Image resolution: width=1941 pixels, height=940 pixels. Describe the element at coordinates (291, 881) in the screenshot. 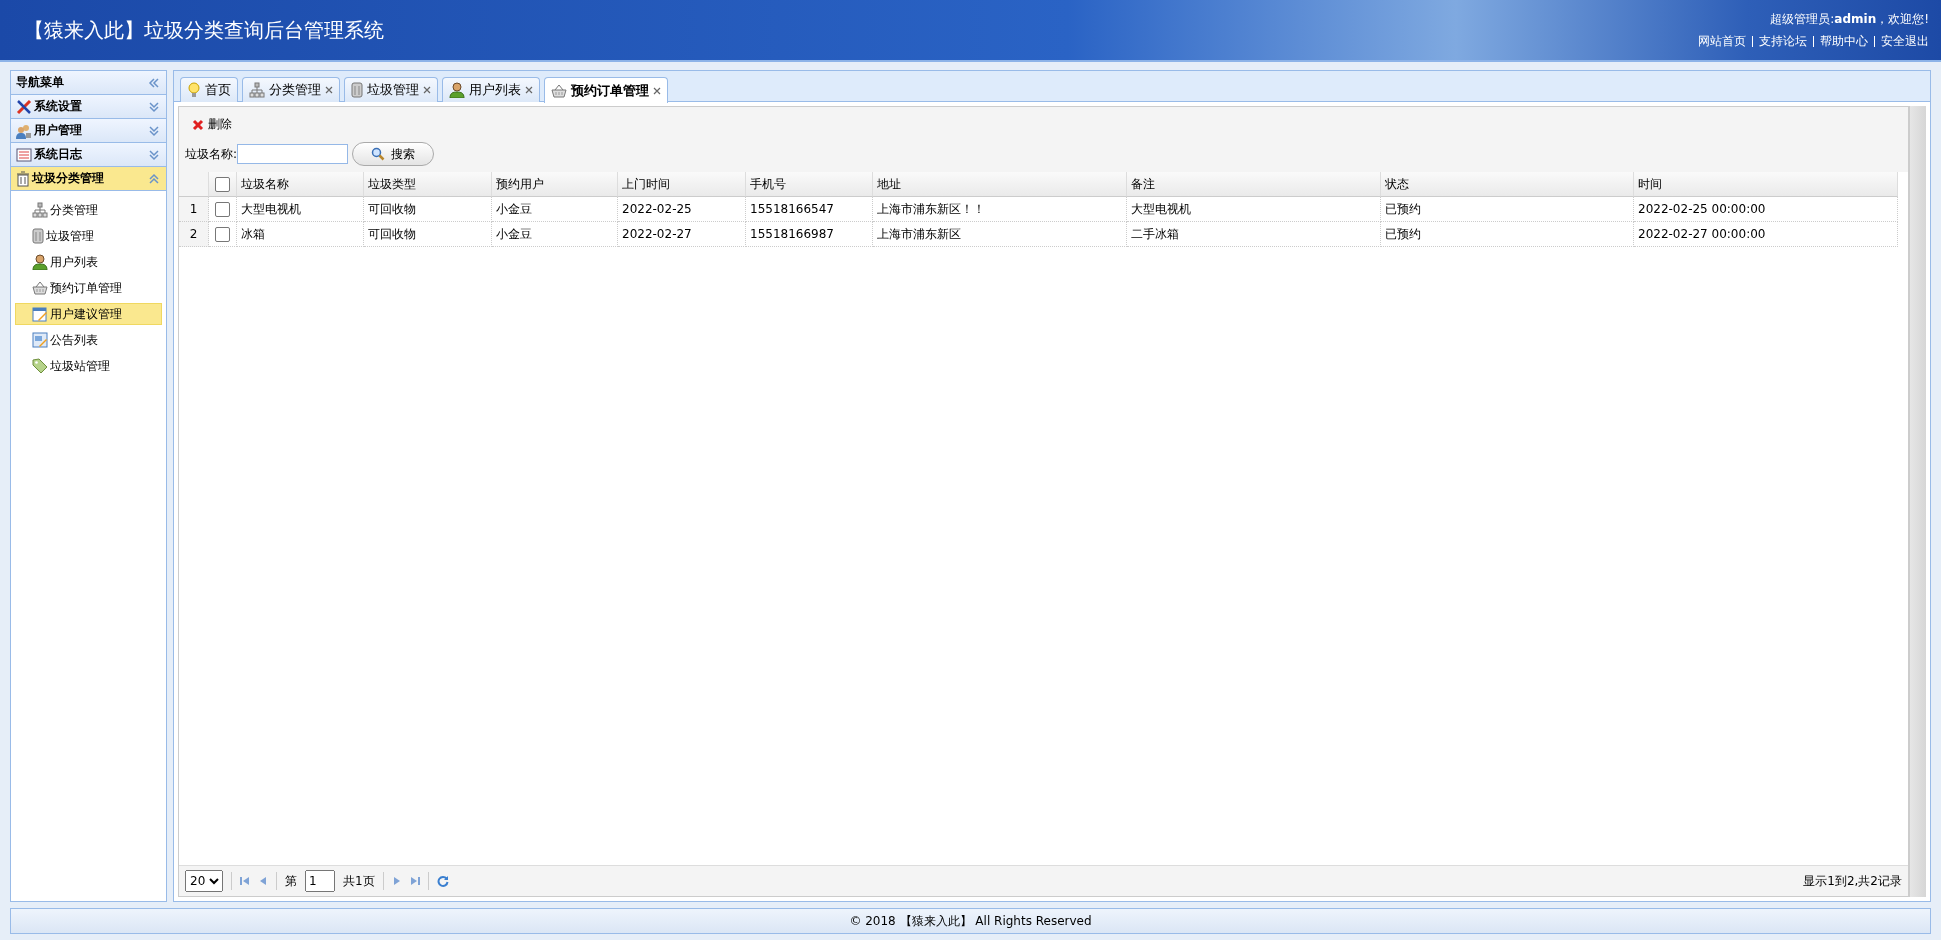

I see `page-prefix: 第` at that location.